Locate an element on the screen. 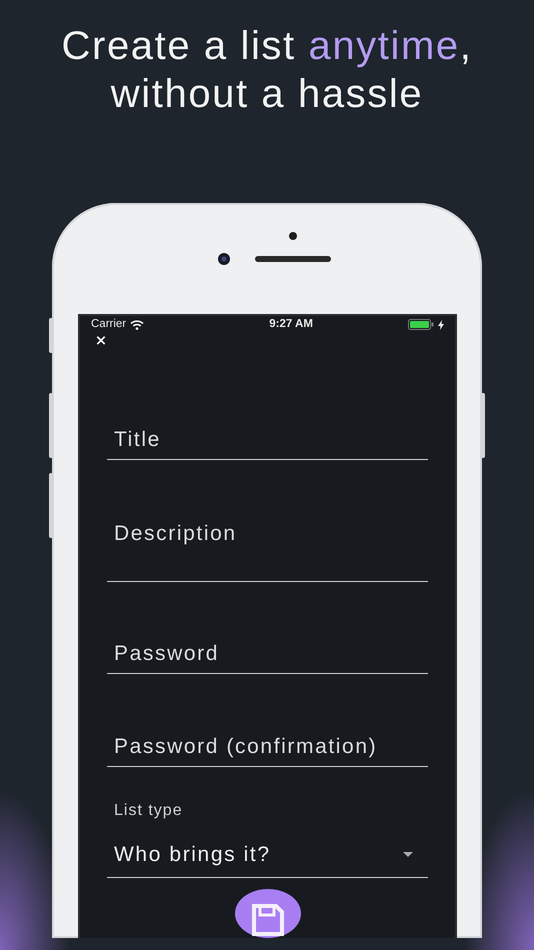  wifi-icon is located at coordinates (137, 325).